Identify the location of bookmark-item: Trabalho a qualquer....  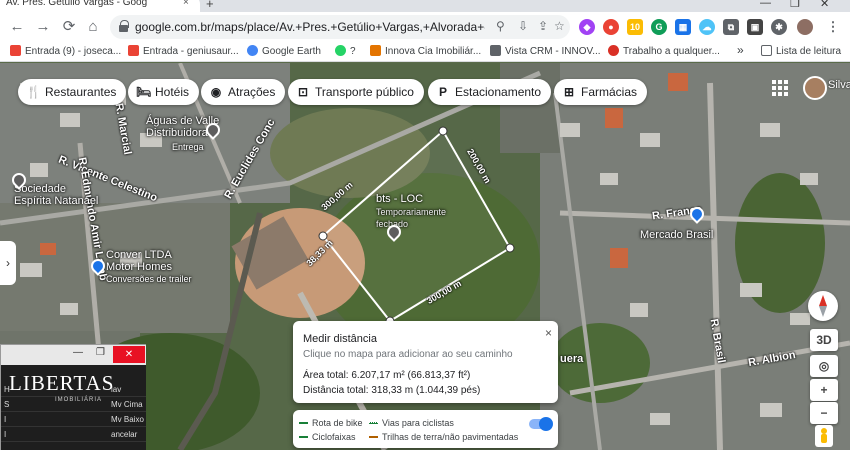
(664, 51).